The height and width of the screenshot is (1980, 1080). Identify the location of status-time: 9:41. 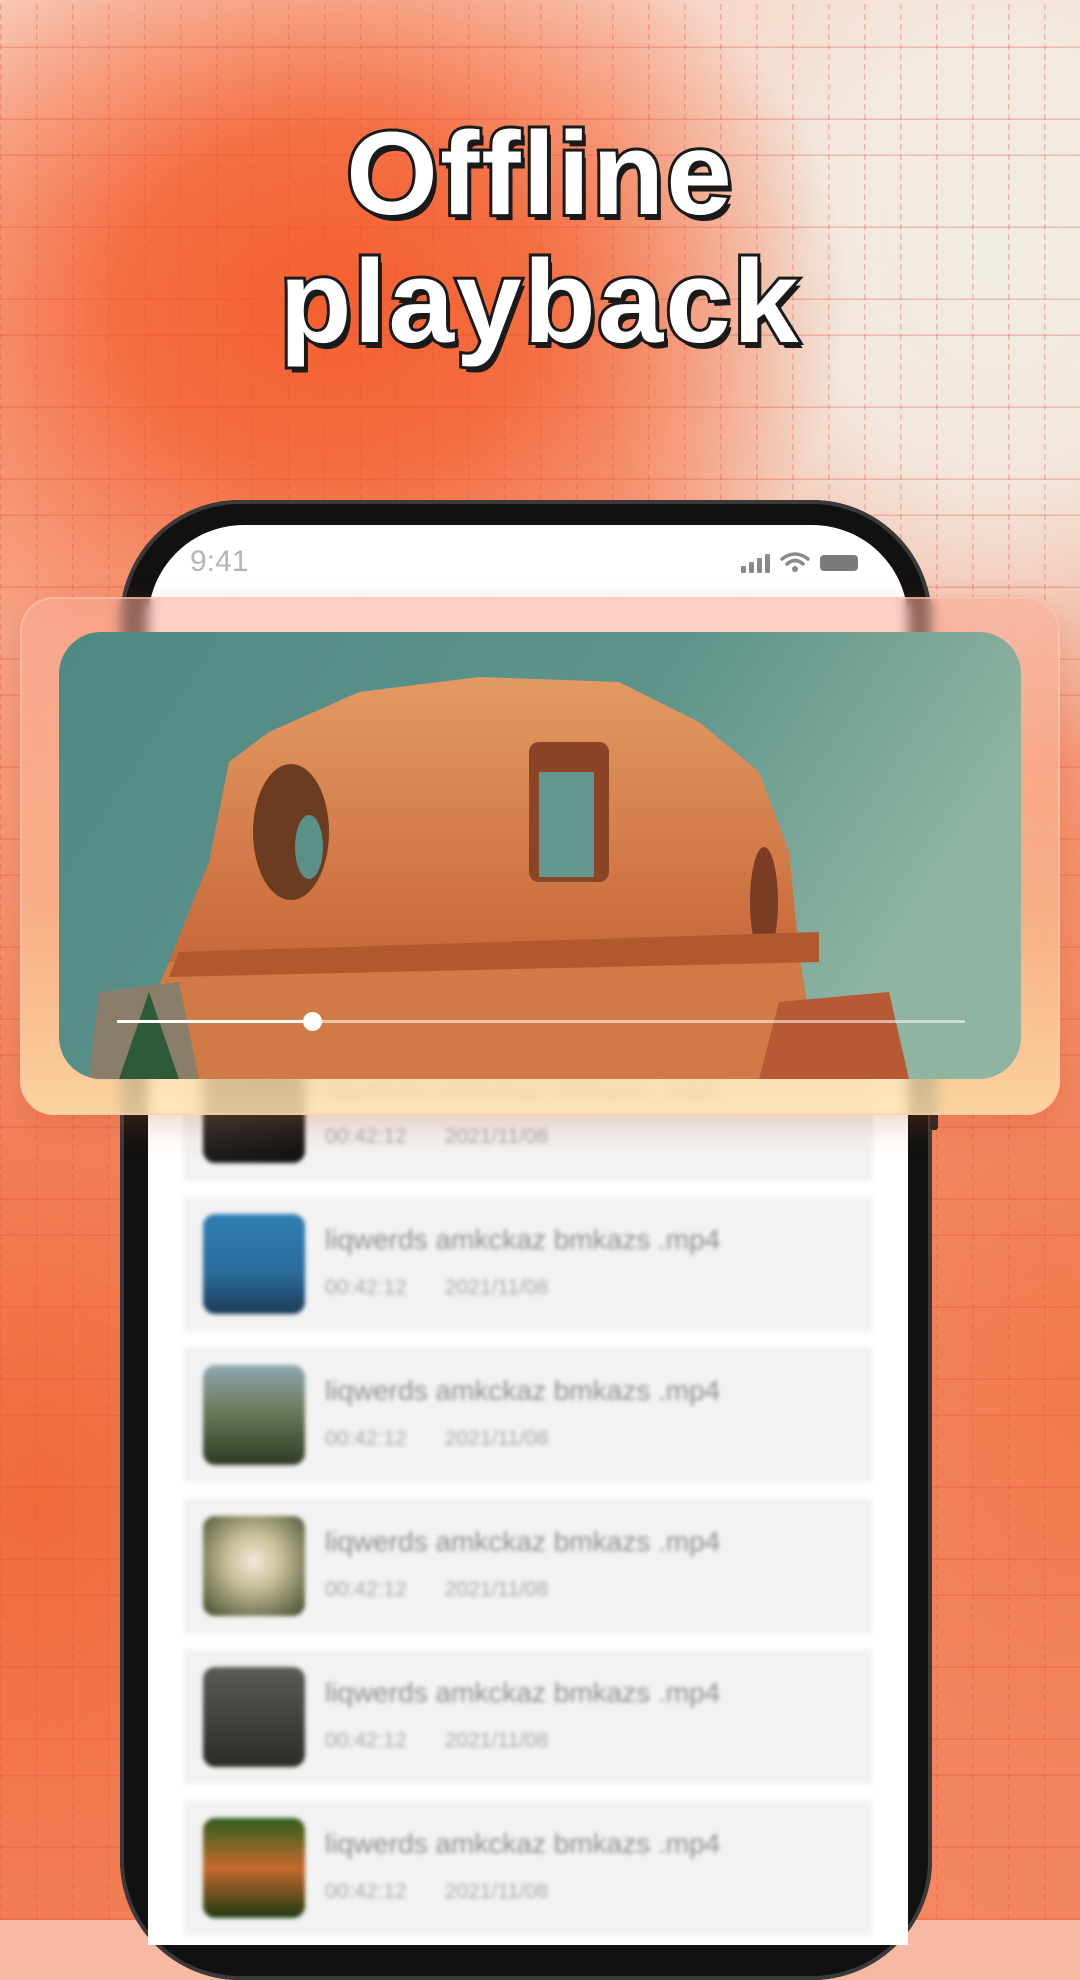
(219, 561).